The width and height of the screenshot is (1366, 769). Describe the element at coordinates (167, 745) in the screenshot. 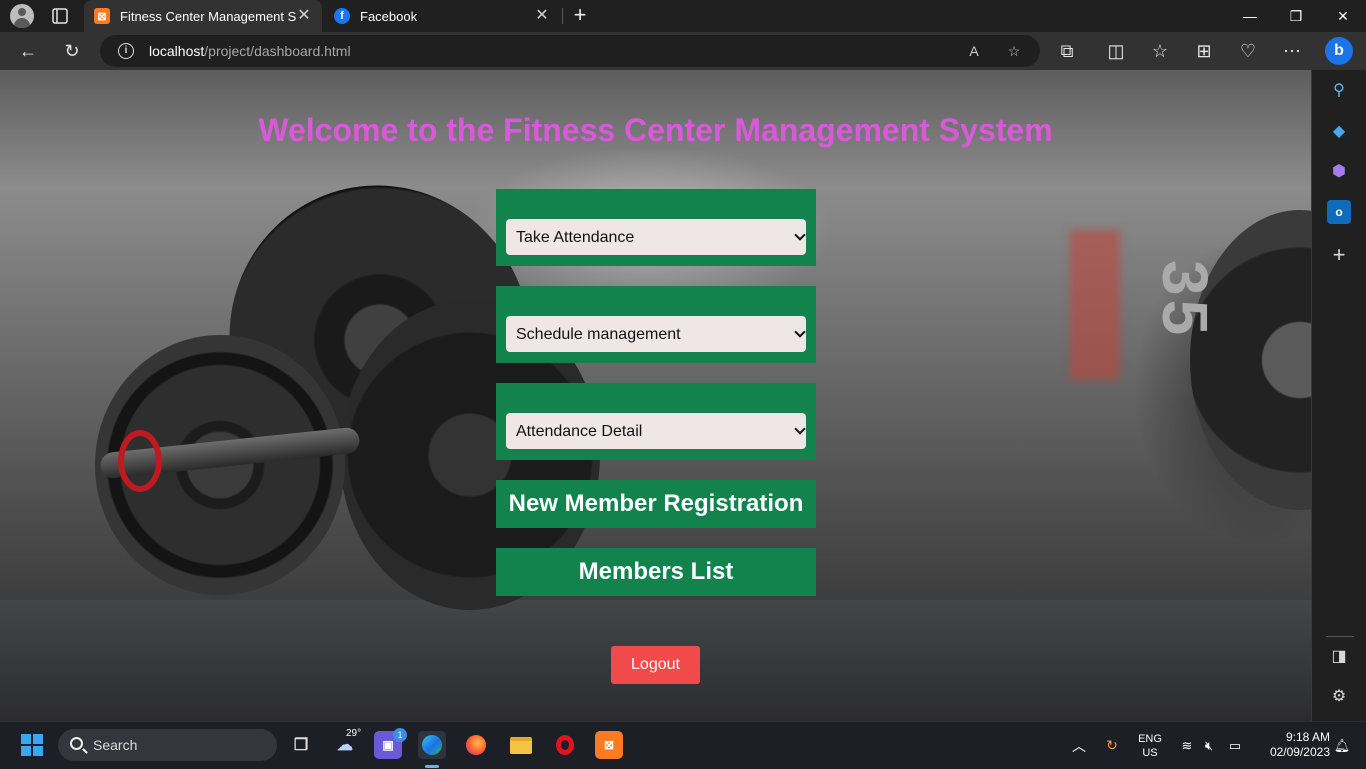

I see `taskbar-search-box: Search` at that location.